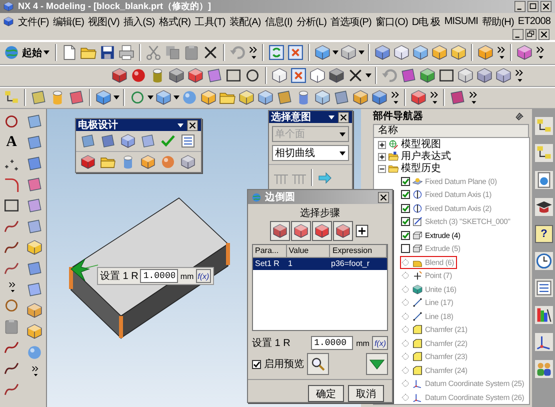 The height and width of the screenshot is (407, 555). I want to click on menu-item: 格式(R), so click(175, 21).